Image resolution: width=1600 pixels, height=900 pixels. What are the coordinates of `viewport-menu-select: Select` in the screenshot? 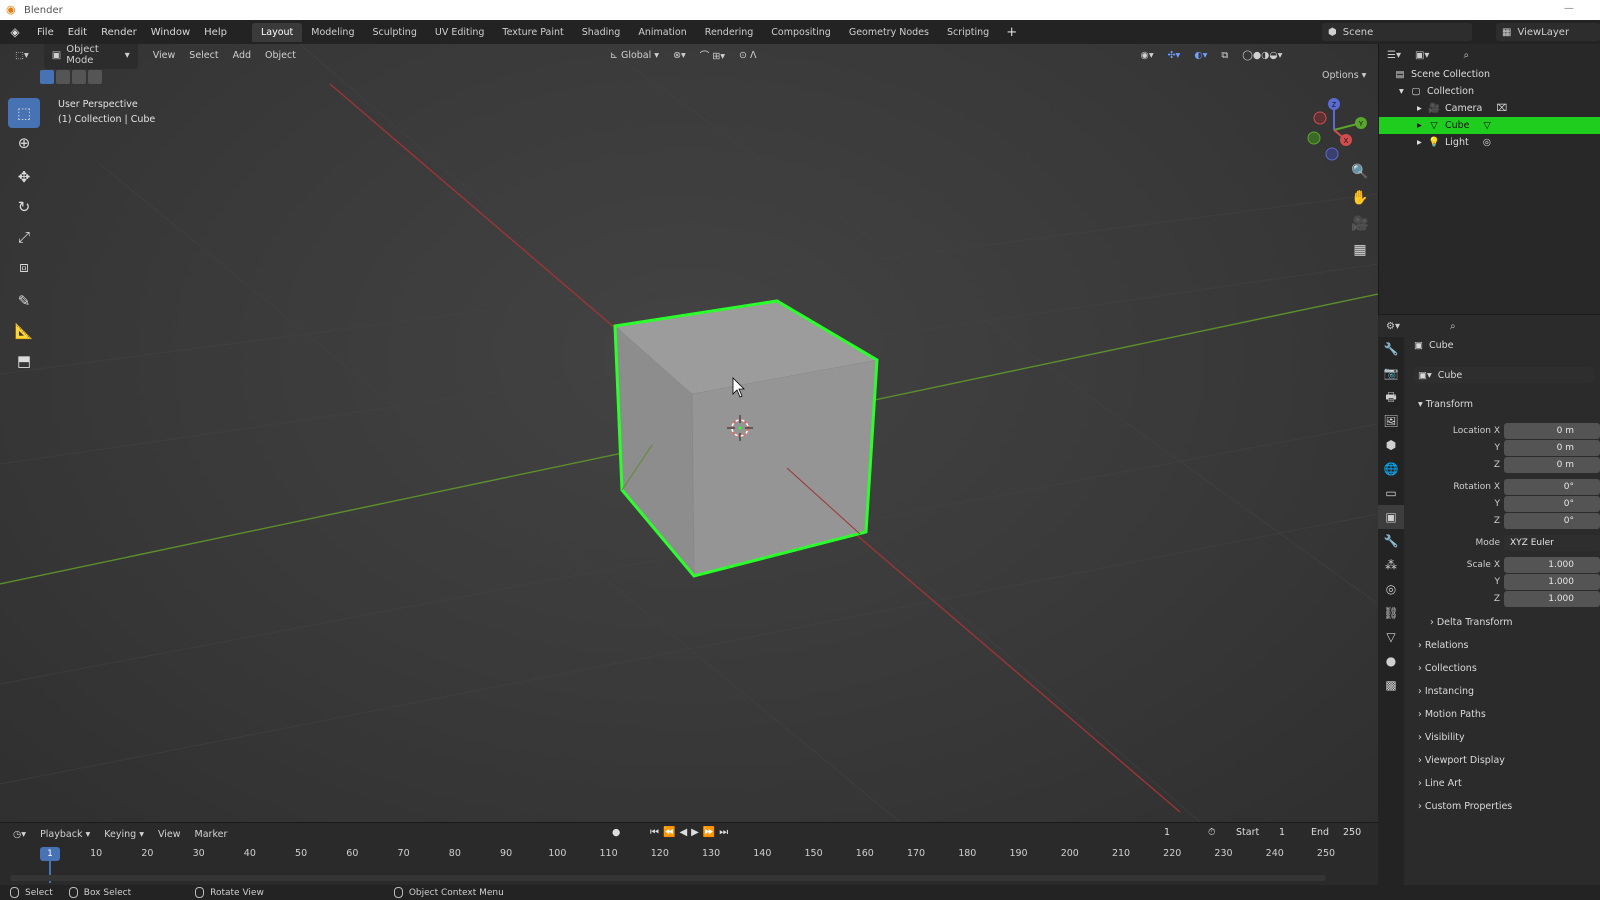 It's located at (203, 55).